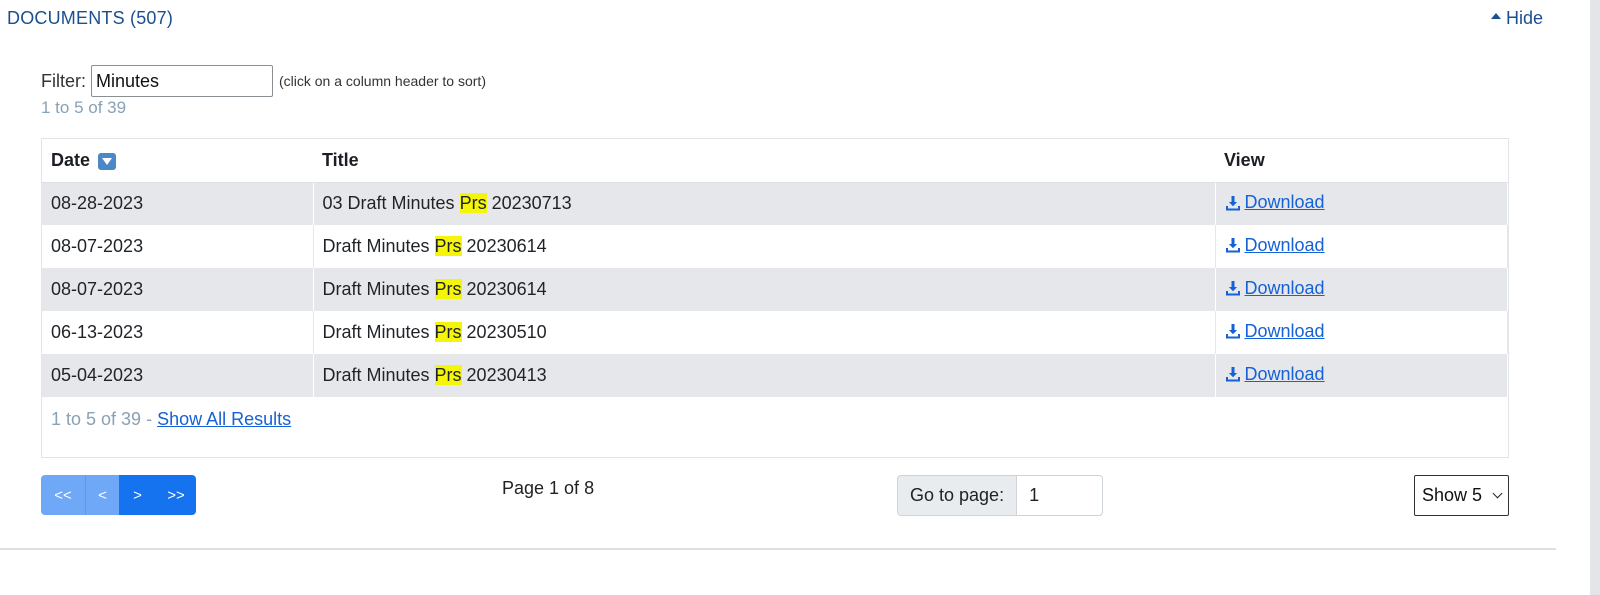 The width and height of the screenshot is (1600, 595). What do you see at coordinates (182, 81) in the screenshot?
I see `filter-input` at bounding box center [182, 81].